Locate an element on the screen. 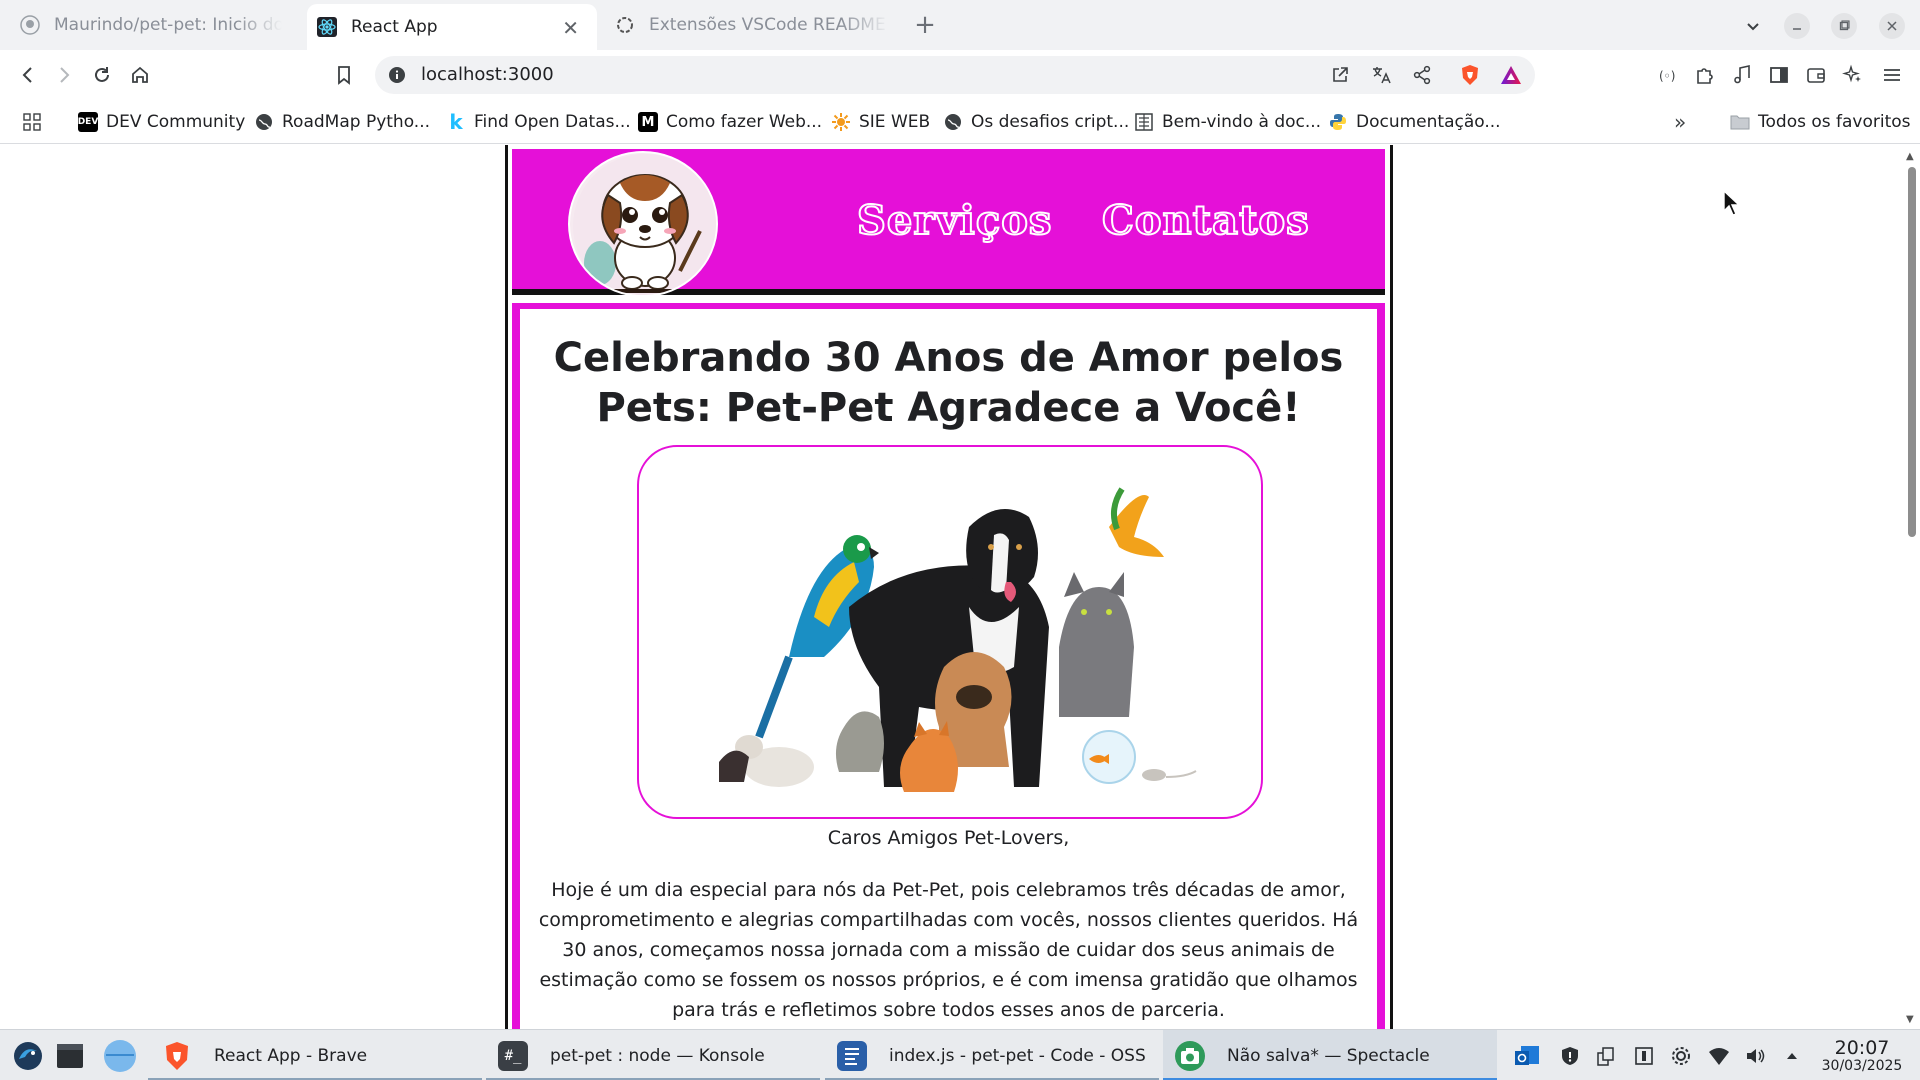 This screenshot has height=1080, width=1920. security-shield-tray-icon is located at coordinates (1570, 1056).